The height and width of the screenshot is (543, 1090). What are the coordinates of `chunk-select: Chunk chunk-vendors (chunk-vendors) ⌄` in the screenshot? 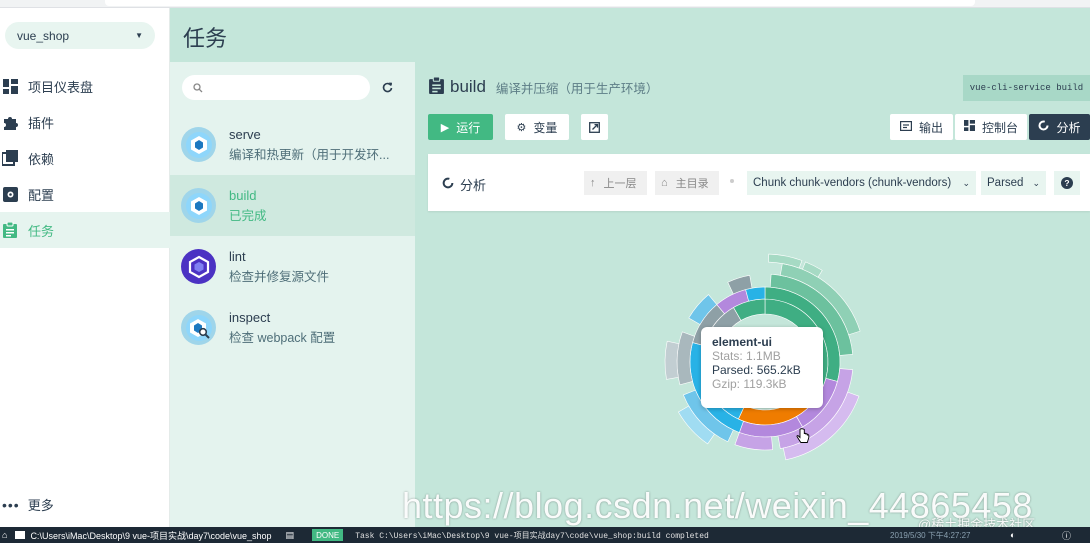 It's located at (861, 183).